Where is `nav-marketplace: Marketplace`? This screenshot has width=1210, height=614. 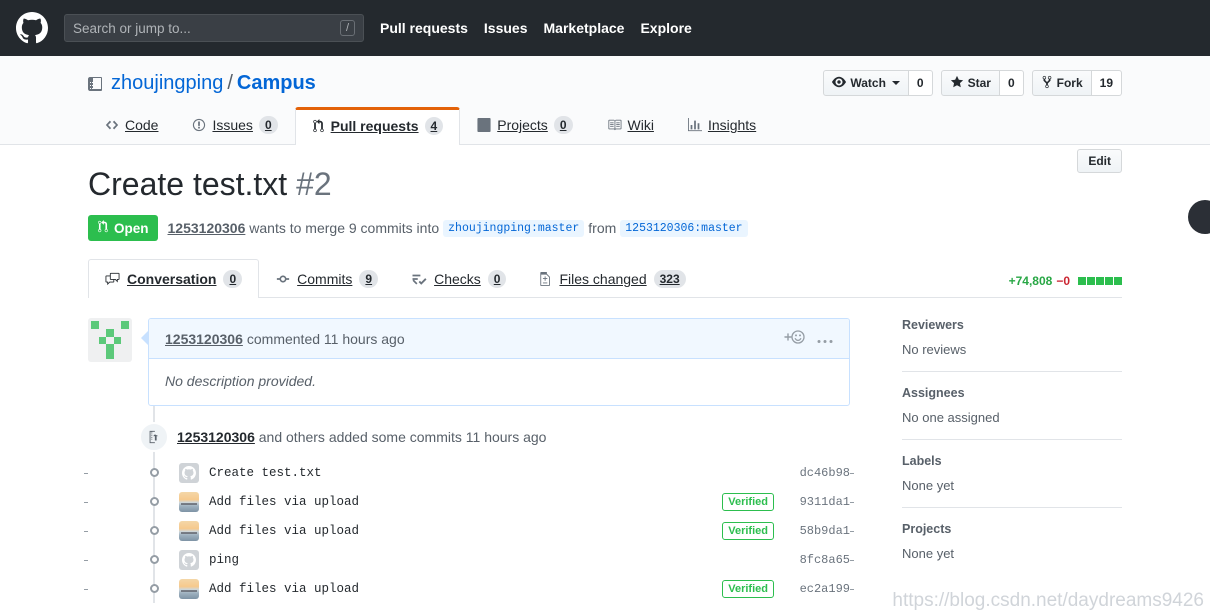
nav-marketplace: Marketplace is located at coordinates (584, 28).